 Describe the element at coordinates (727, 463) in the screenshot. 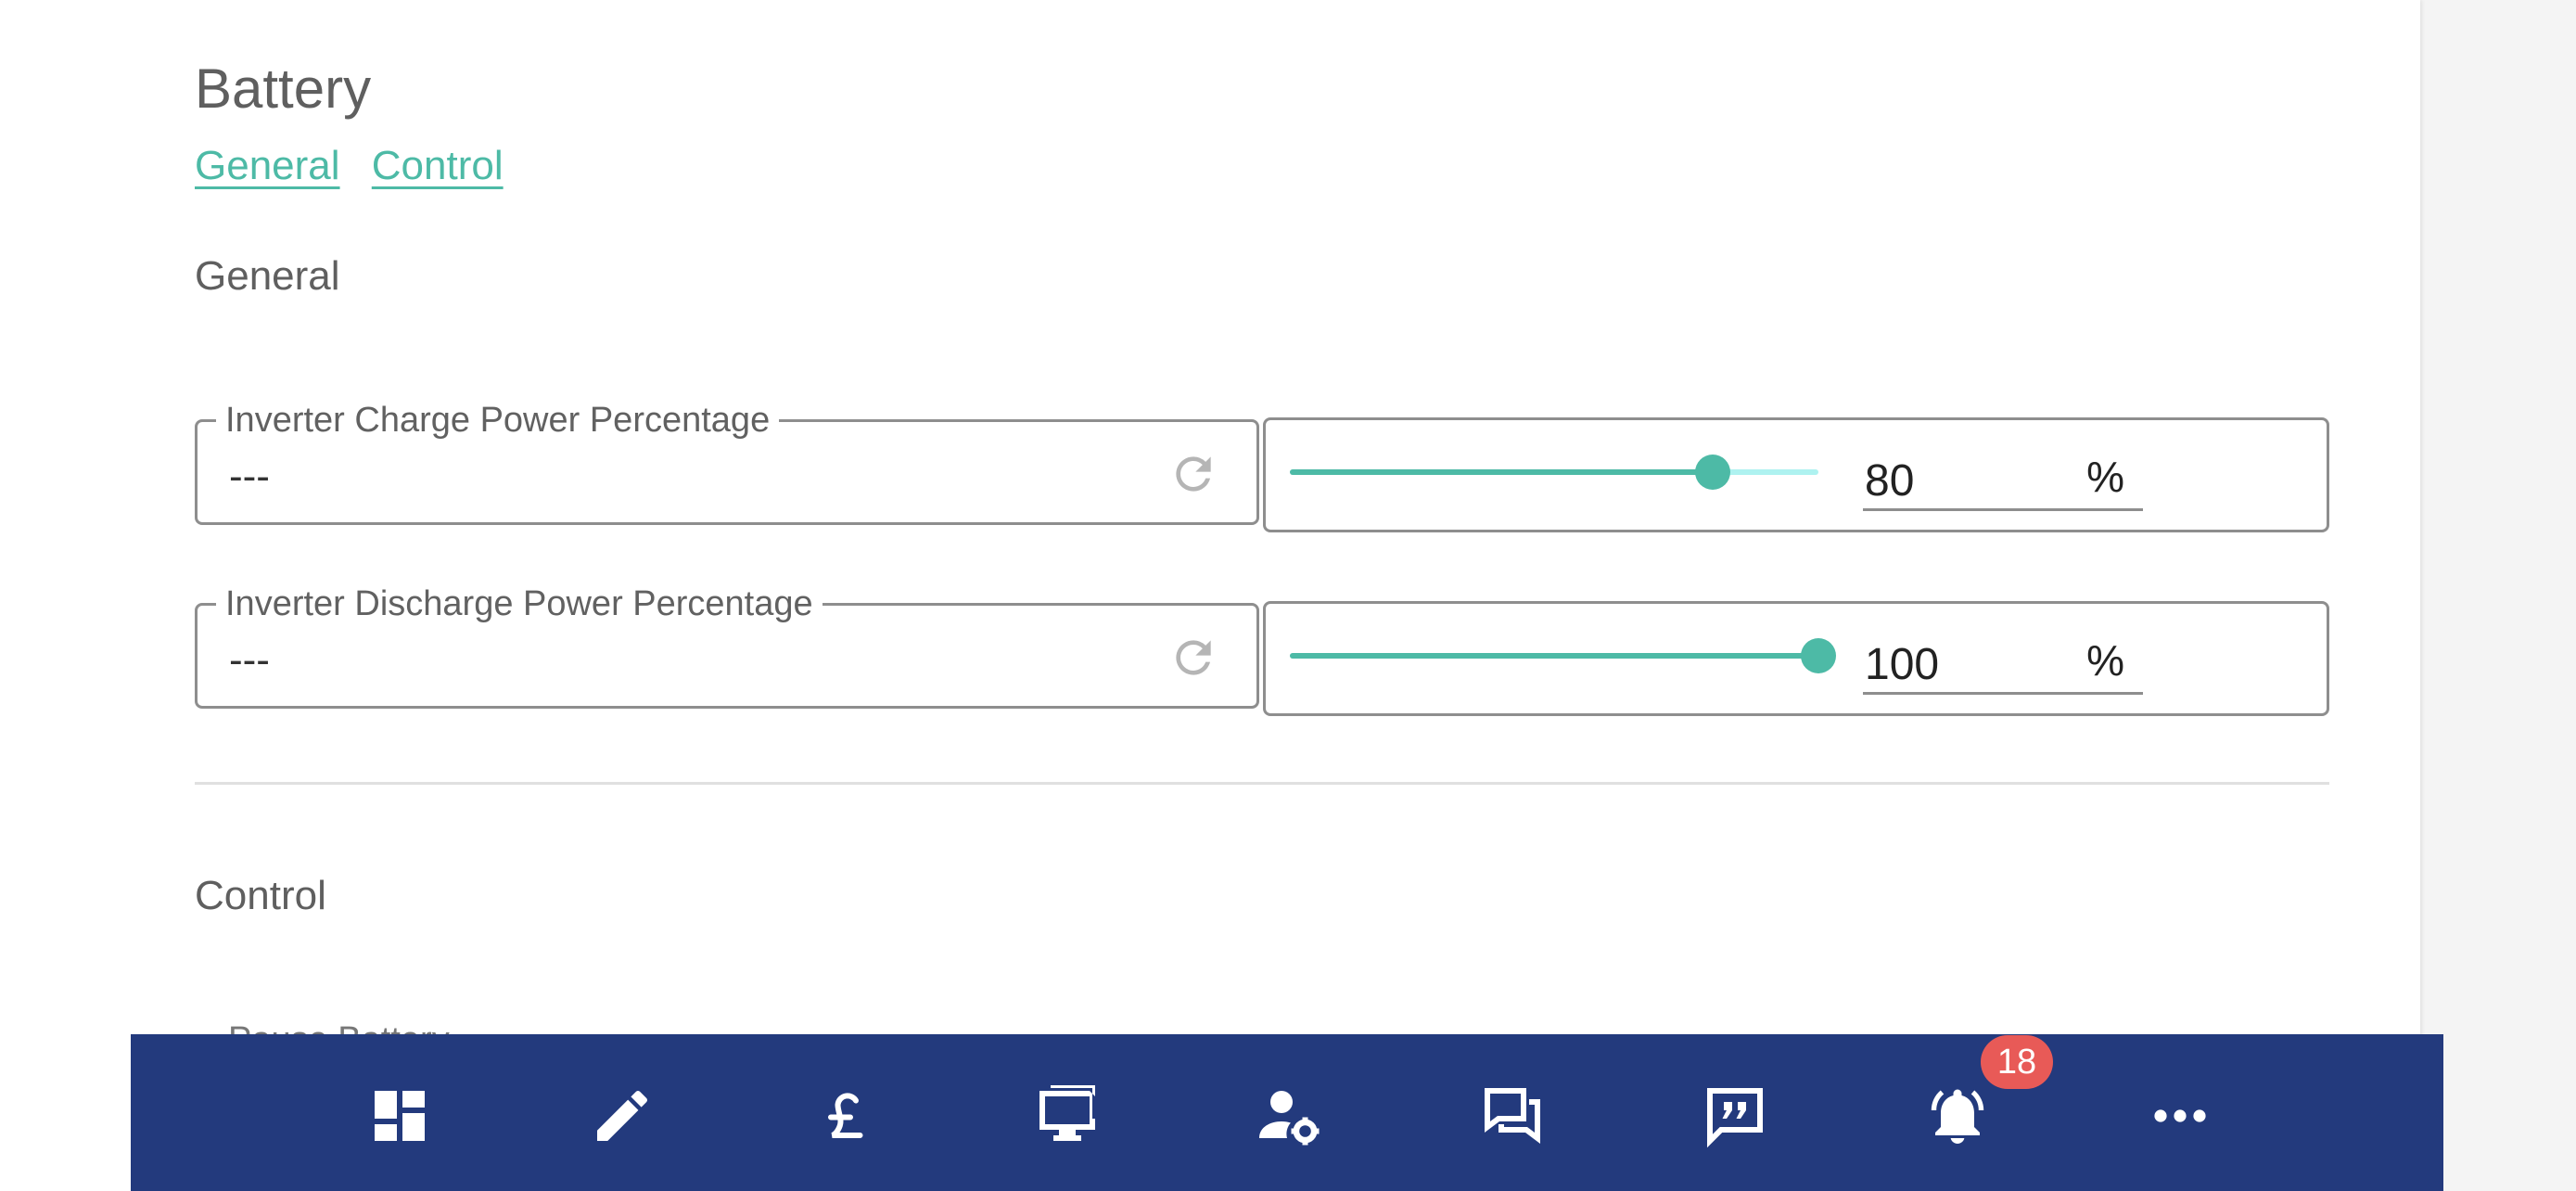

I see `charge-power-field: Inverter Charge Power Percentage ---` at that location.